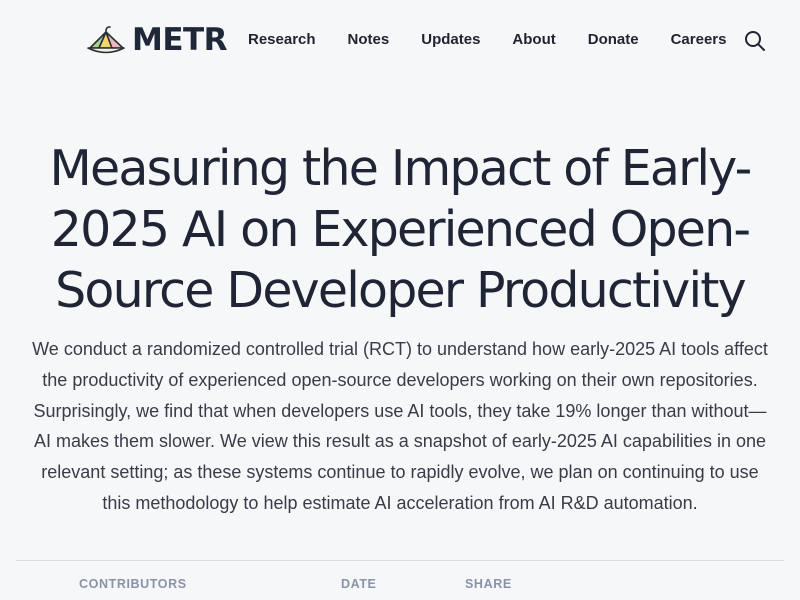 The width and height of the screenshot is (800, 600). Describe the element at coordinates (613, 40) in the screenshot. I see `nav-donate: Donate` at that location.